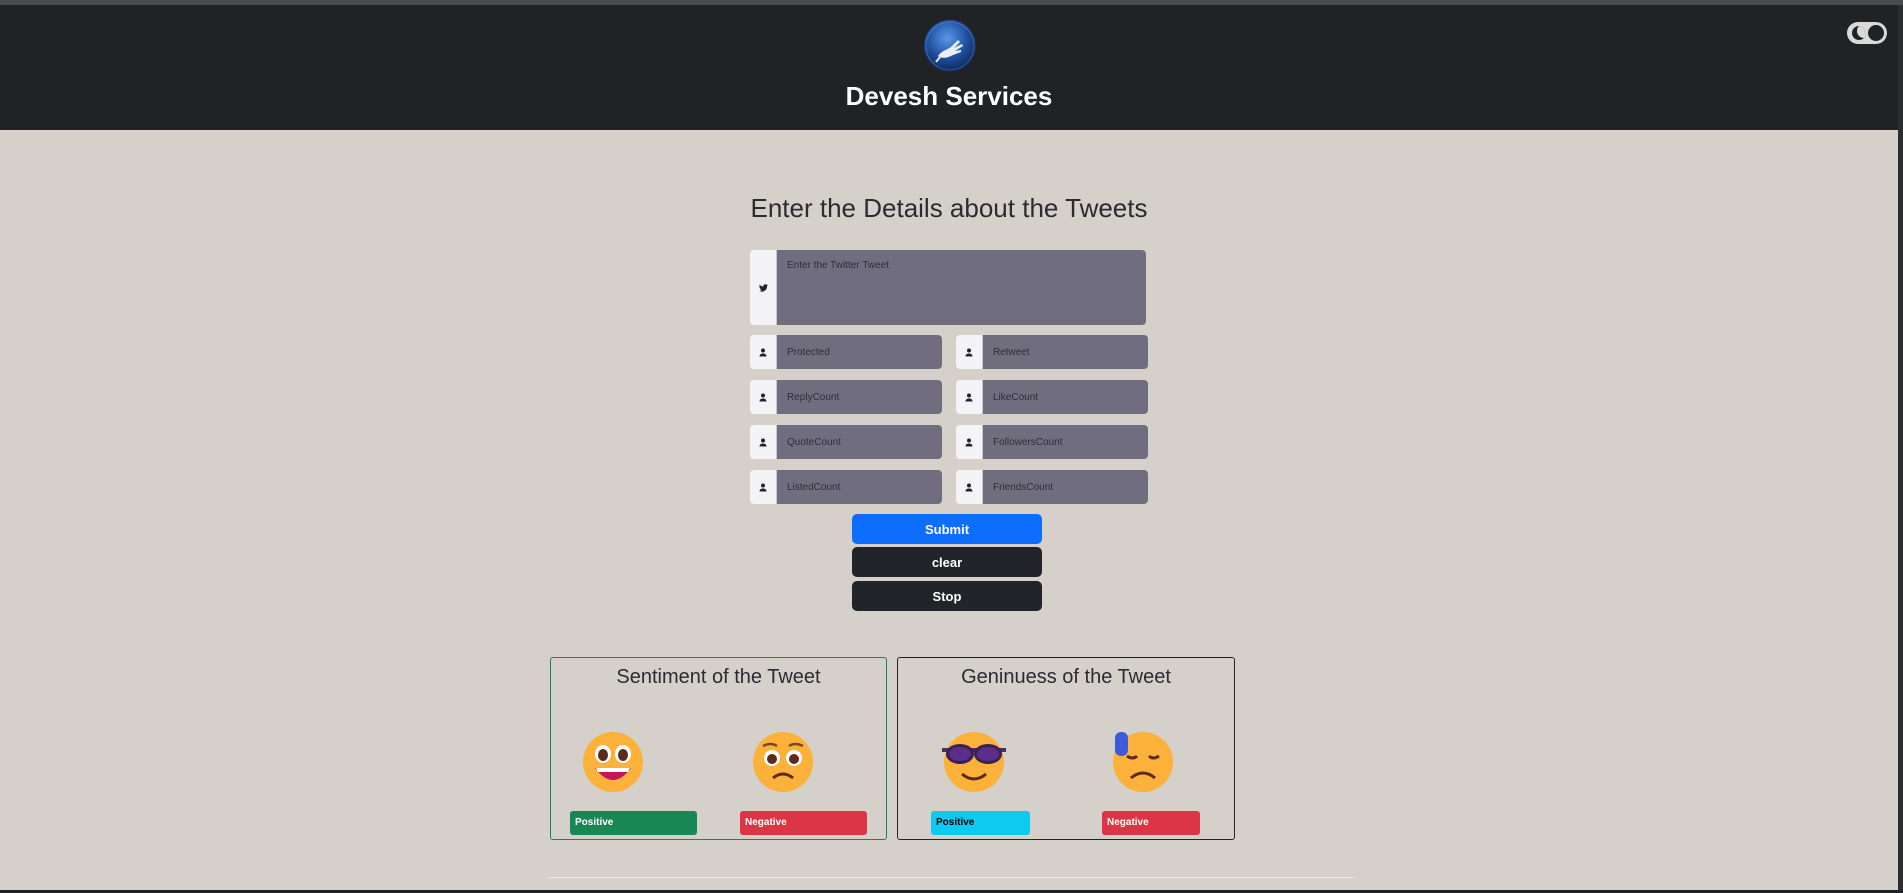  I want to click on likecount-field, so click(1052, 397).